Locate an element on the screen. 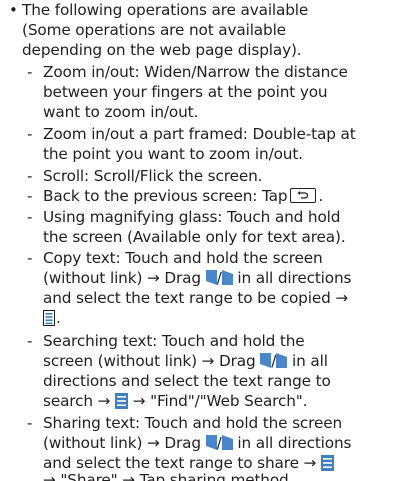 The image size is (417, 481). search-line: directions and select the text range to is located at coordinates (187, 381).